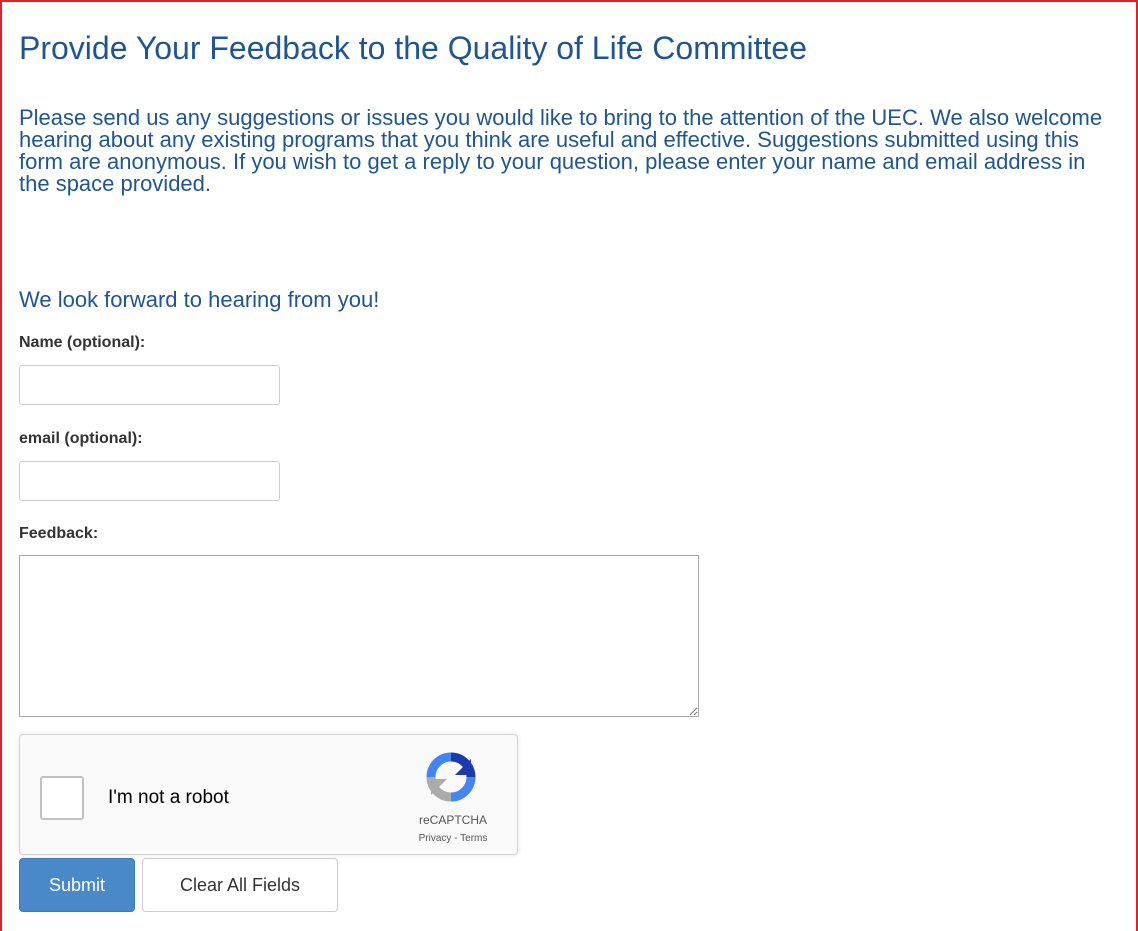  I want to click on privacy-link: Privacy, so click(435, 838).